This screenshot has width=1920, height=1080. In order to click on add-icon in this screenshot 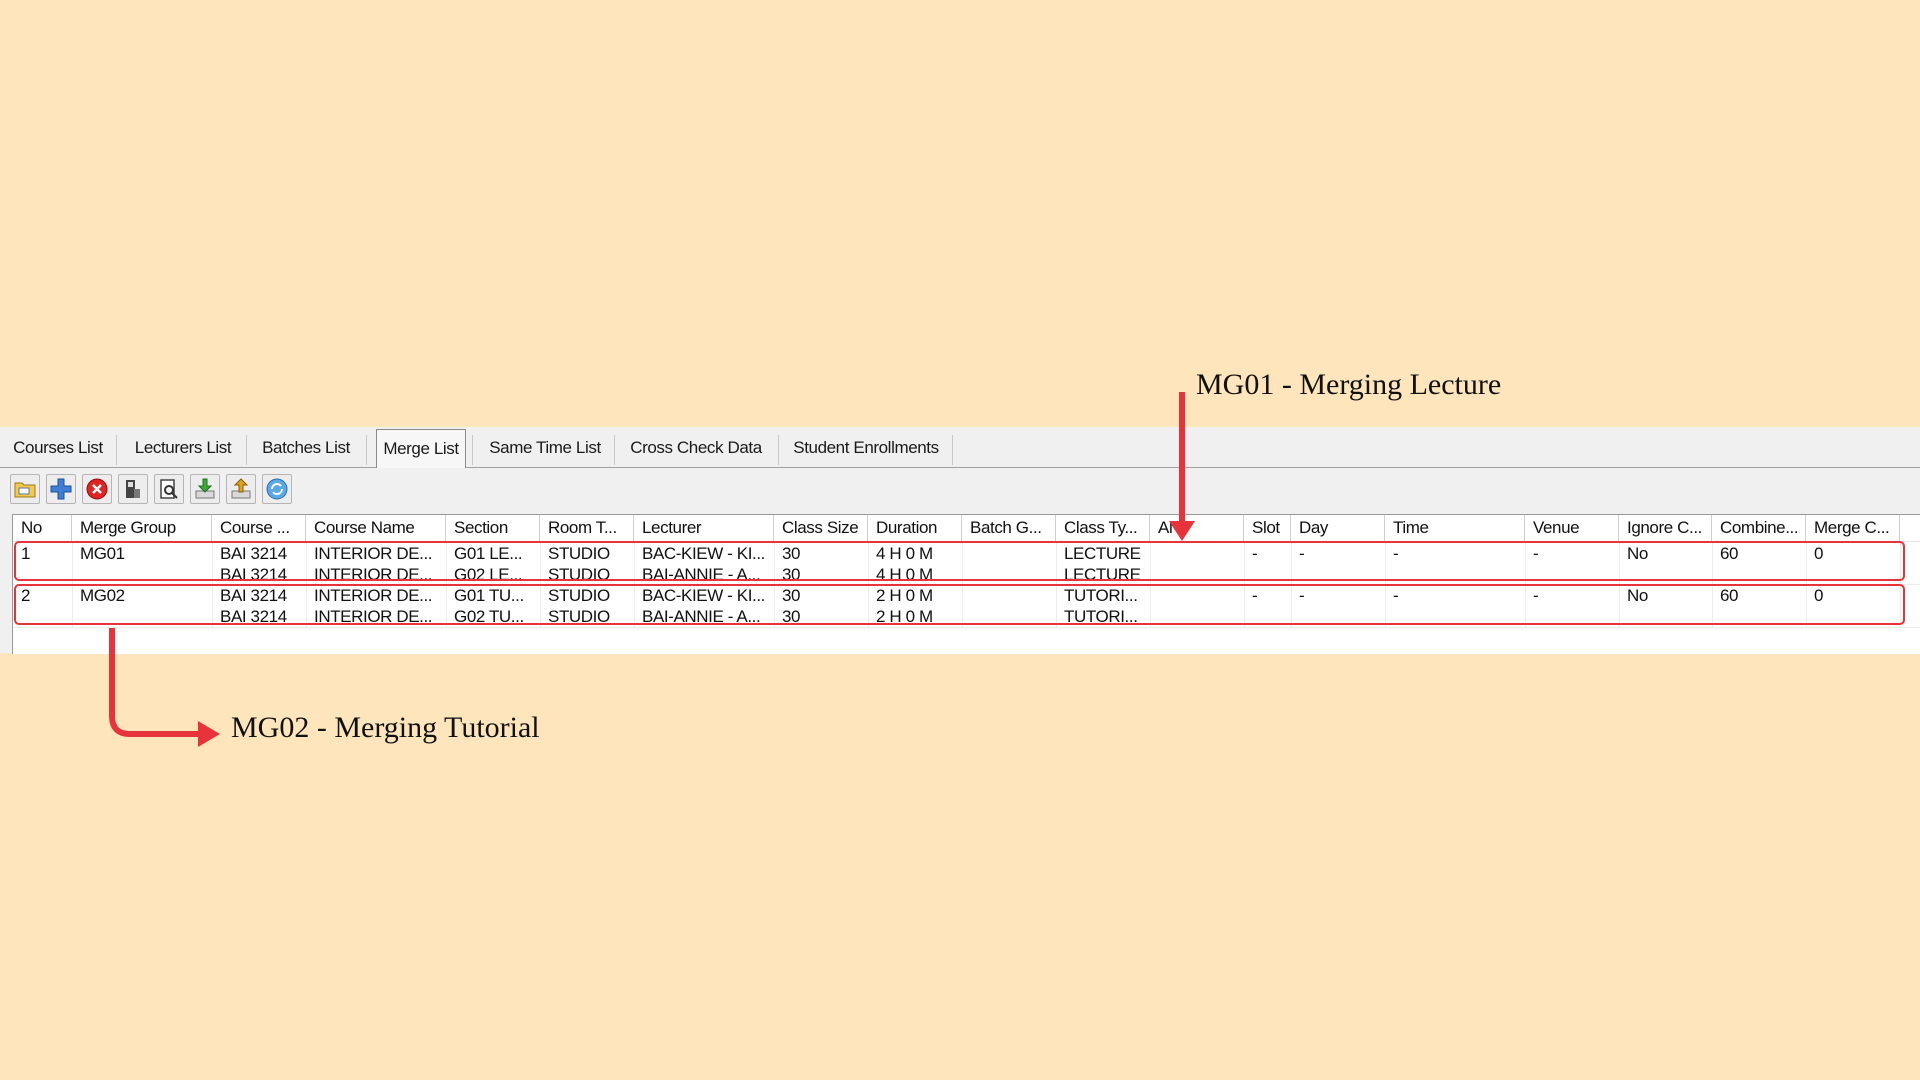, I will do `click(61, 489)`.